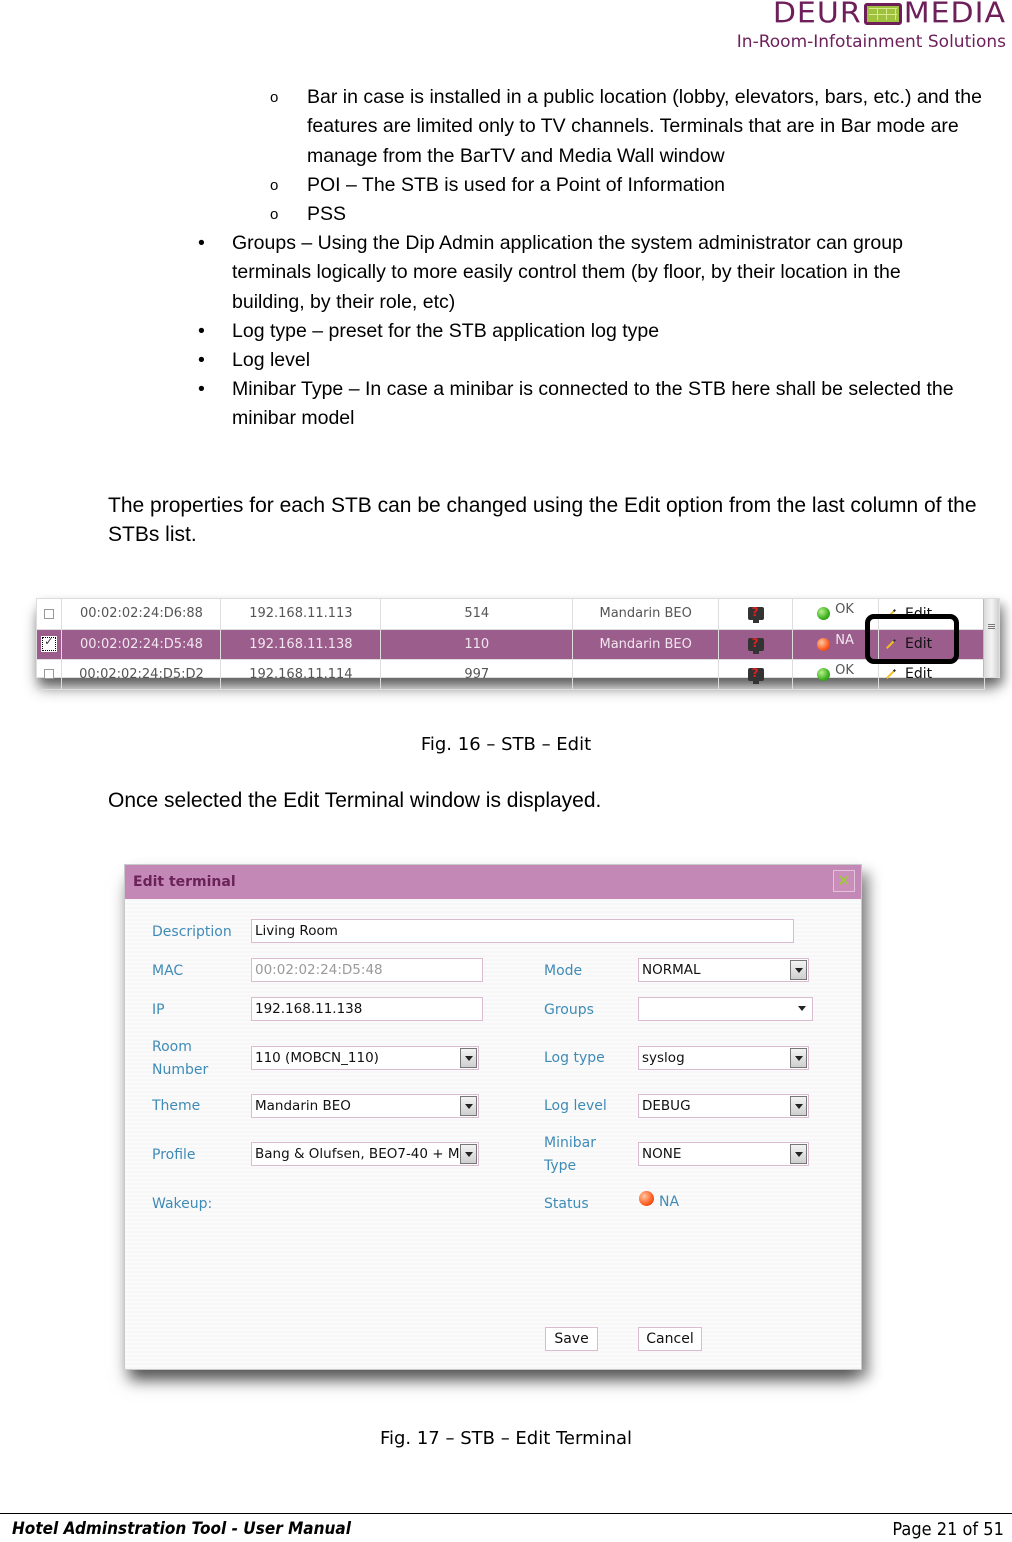 Image resolution: width=1012 pixels, height=1542 pixels. Describe the element at coordinates (663, 1058) in the screenshot. I see `log-type-value: syslog` at that location.